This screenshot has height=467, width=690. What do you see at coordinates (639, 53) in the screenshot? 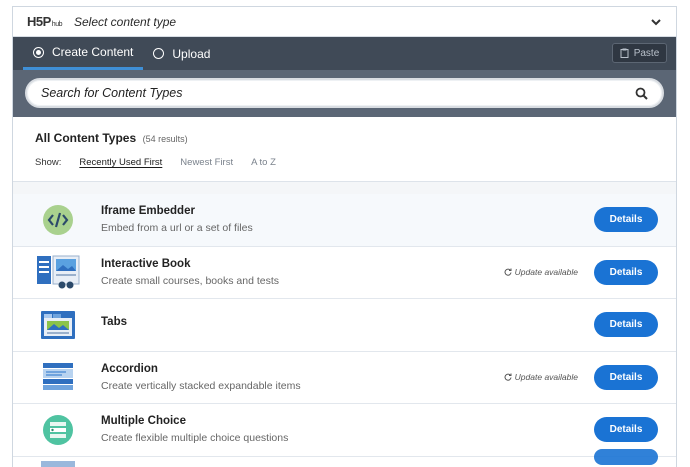
I see `paste-button: Paste` at bounding box center [639, 53].